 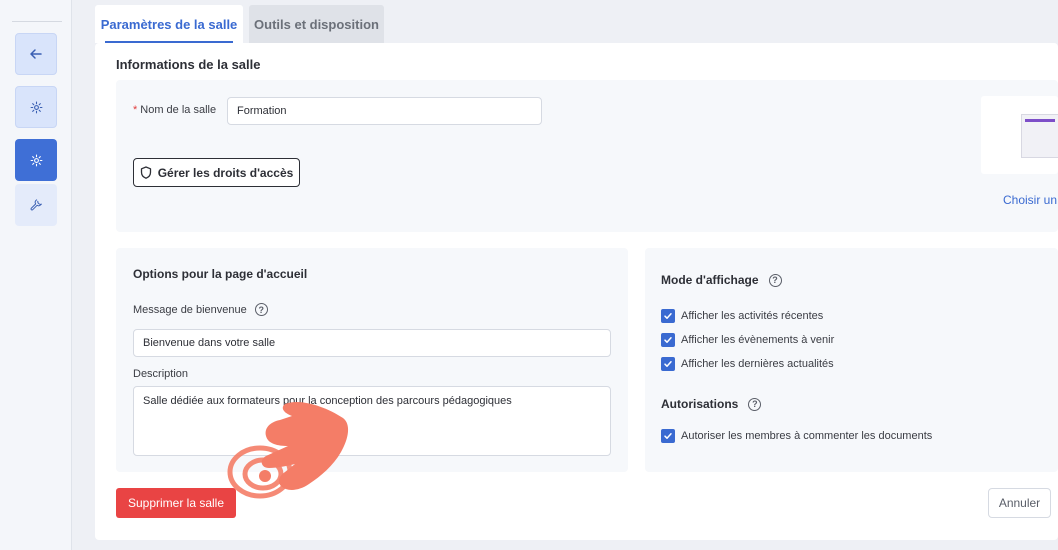 I want to click on section-title-info: Informations de la salle, so click(x=188, y=64).